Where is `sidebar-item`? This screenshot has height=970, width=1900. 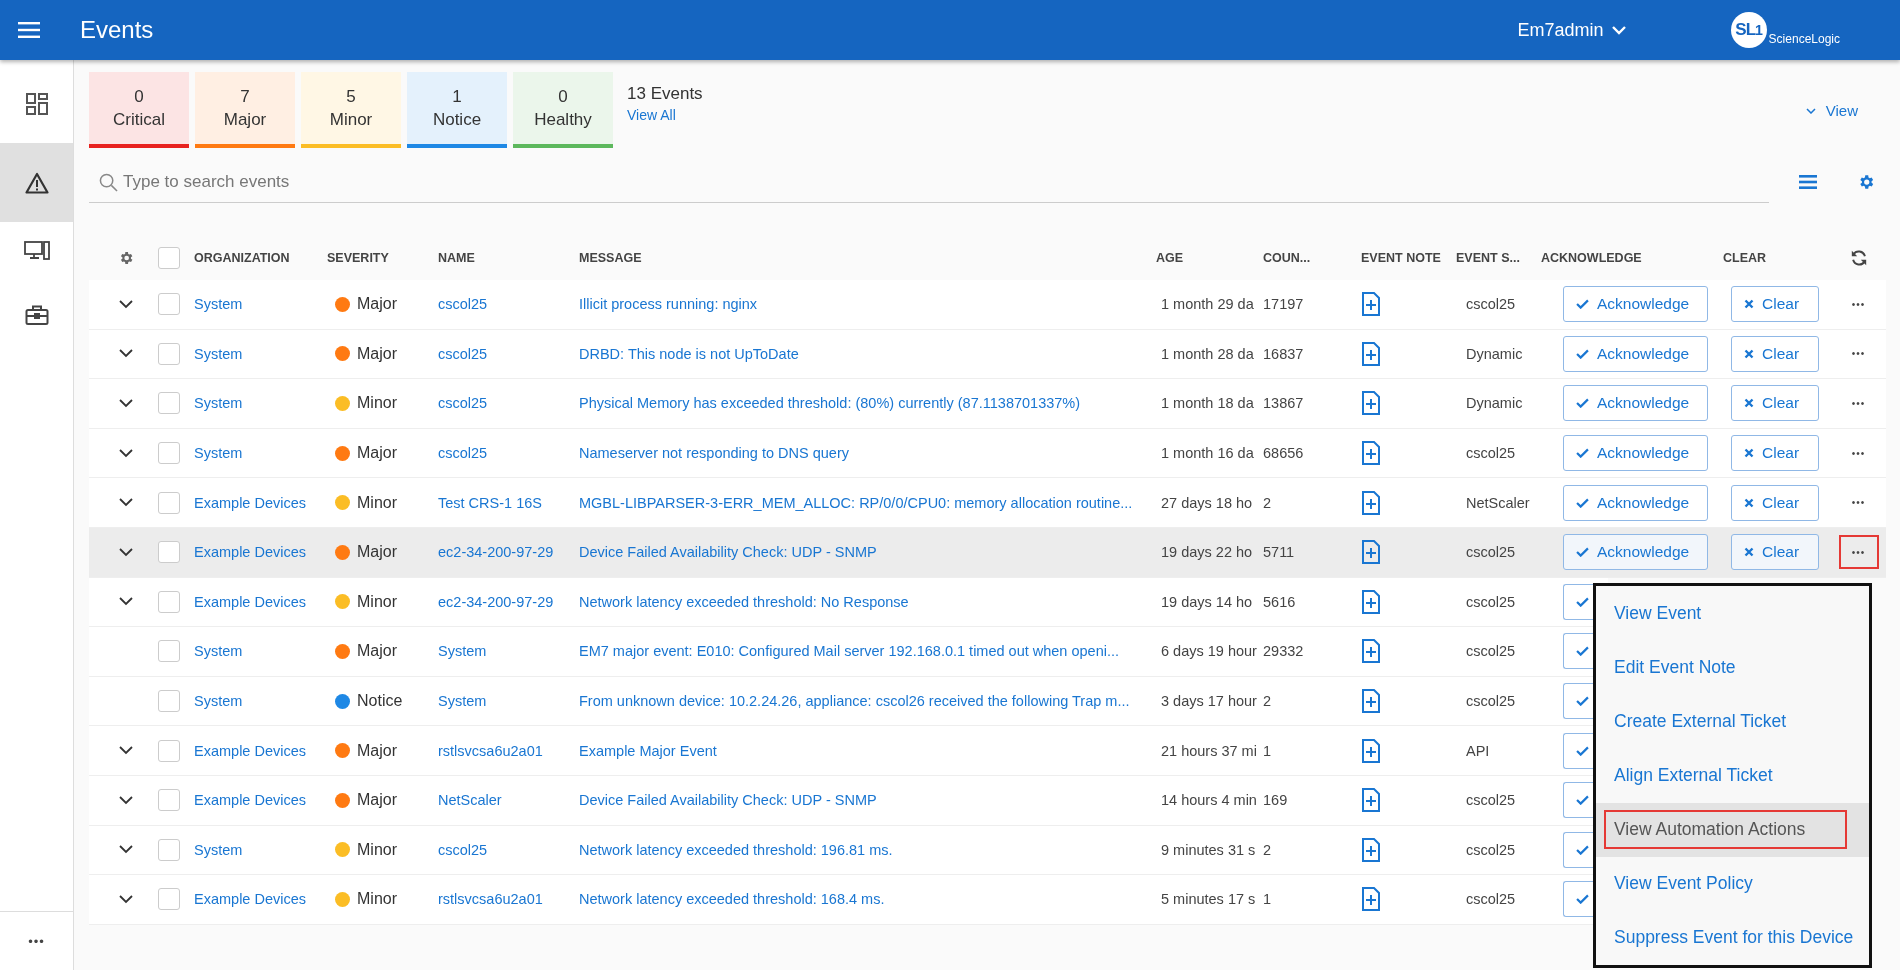
sidebar-item is located at coordinates (36, 182).